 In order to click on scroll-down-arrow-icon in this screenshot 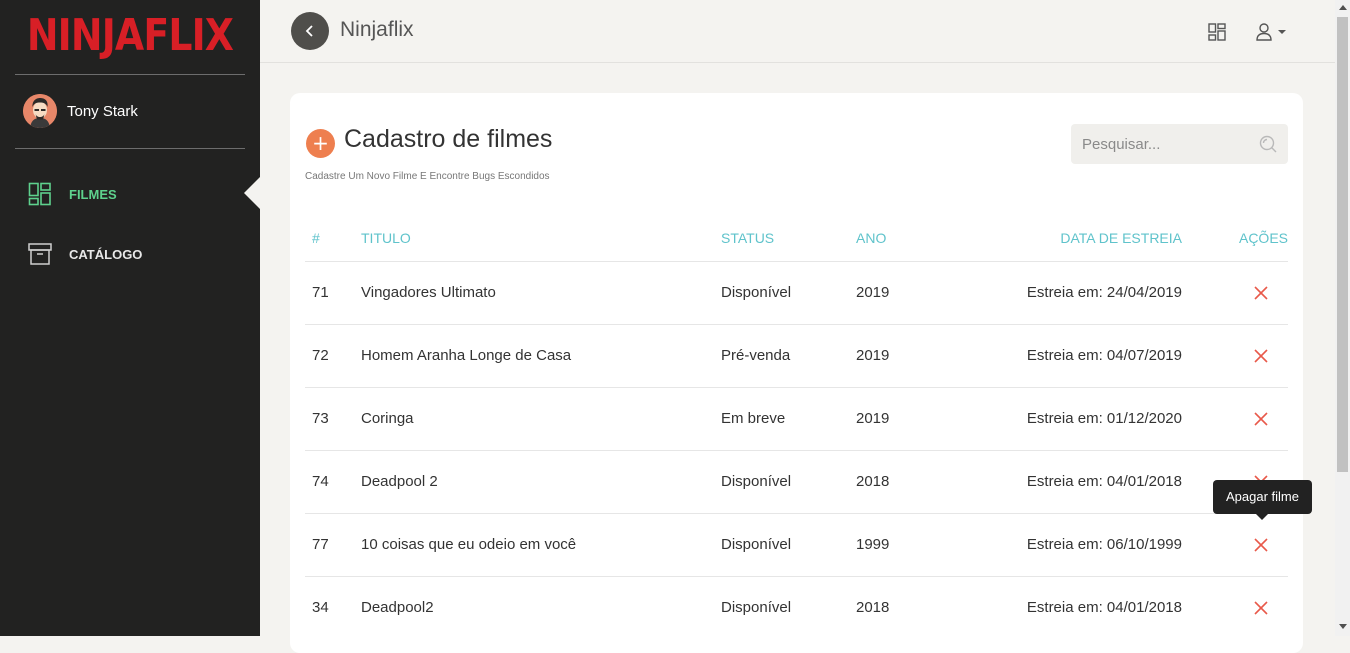, I will do `click(1343, 626)`.